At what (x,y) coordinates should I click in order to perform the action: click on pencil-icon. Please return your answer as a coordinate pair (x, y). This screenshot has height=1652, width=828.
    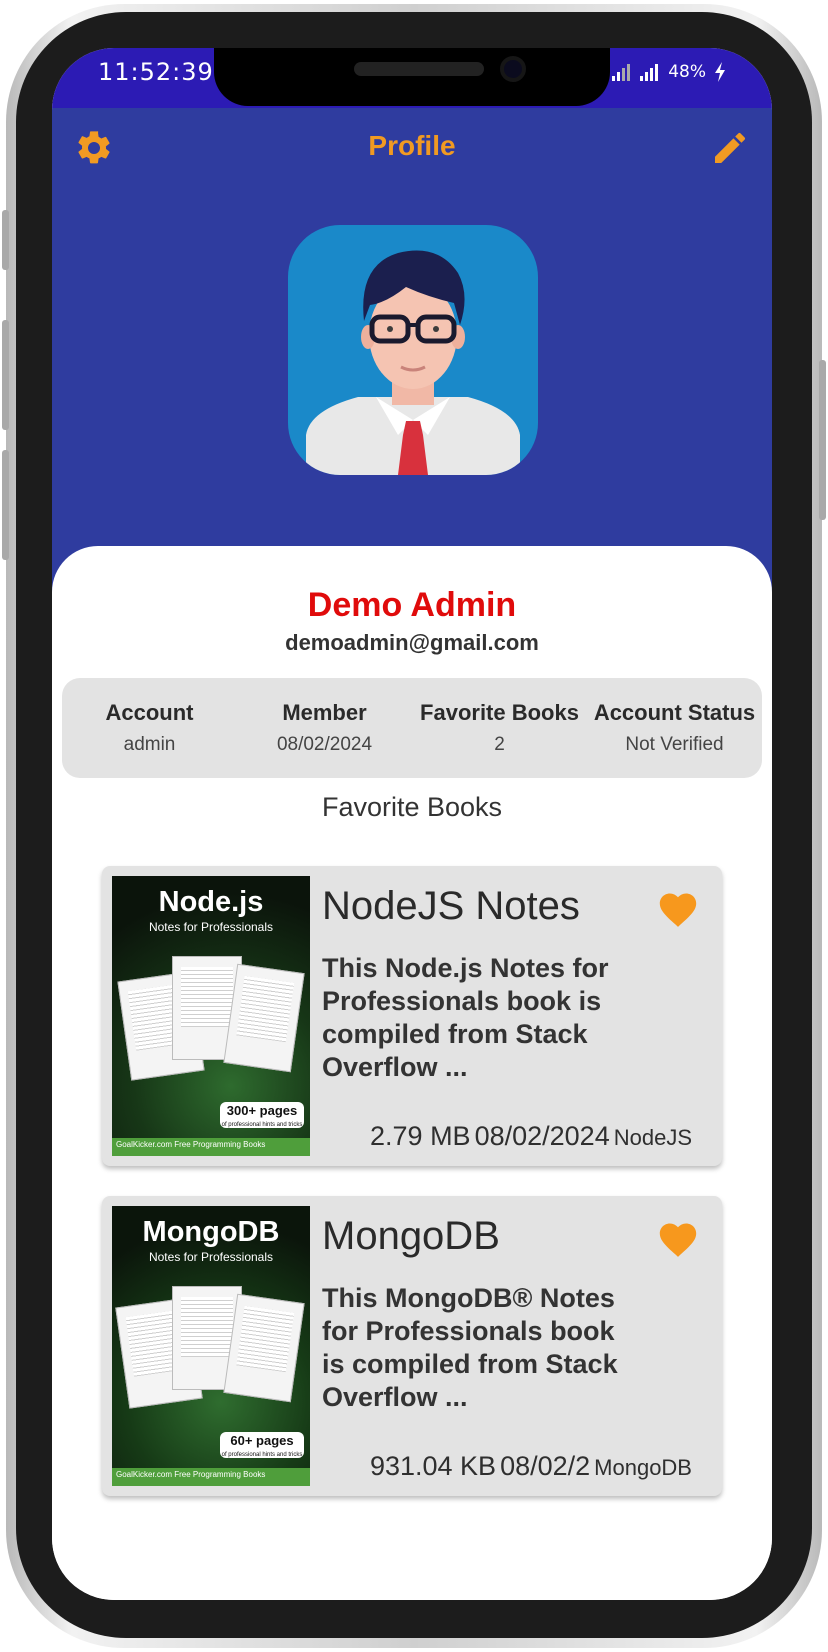
    Looking at the image, I should click on (730, 148).